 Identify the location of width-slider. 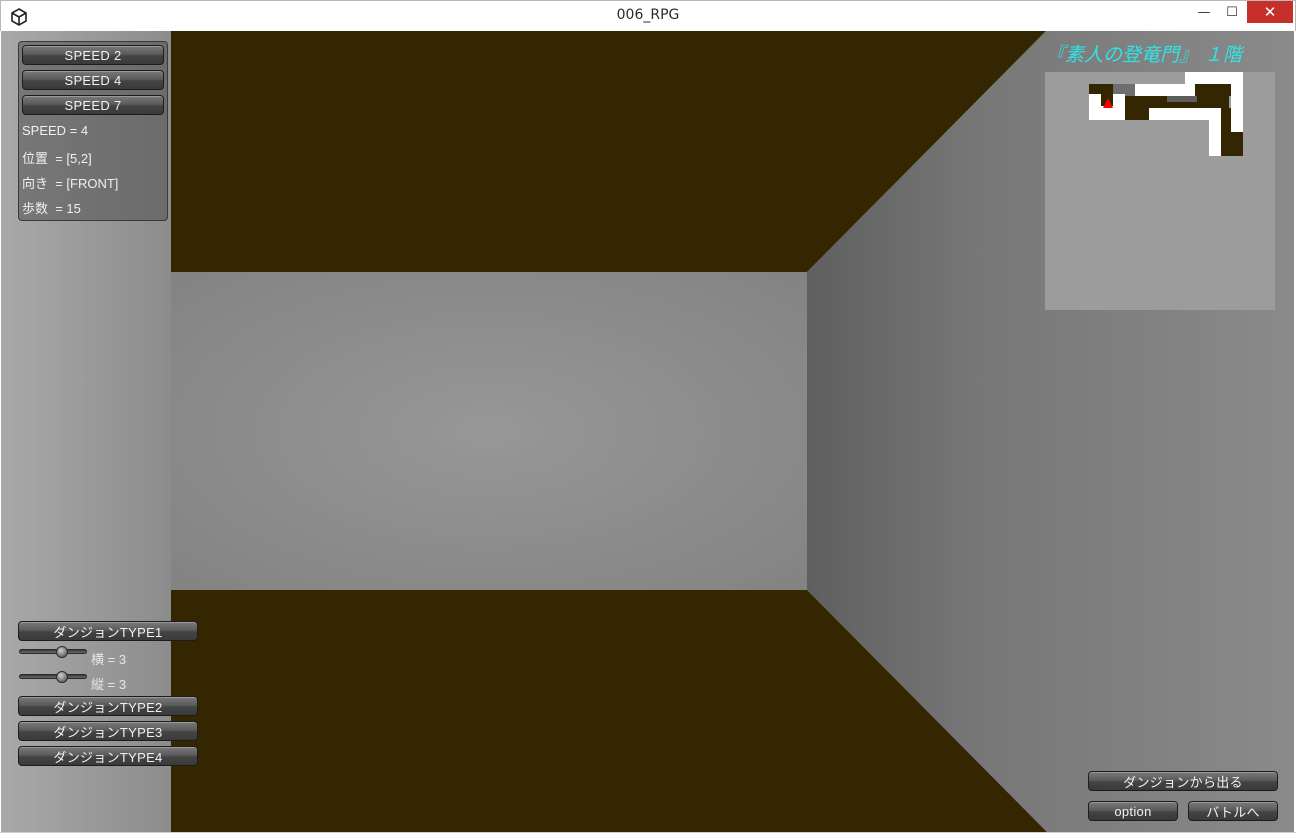
(53, 651).